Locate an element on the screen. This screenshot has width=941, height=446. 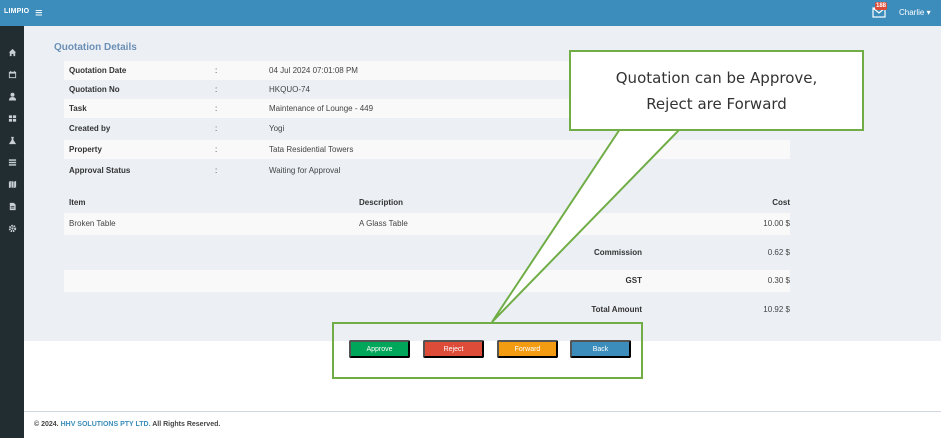
page-title: Quotation Details is located at coordinates (95, 47).